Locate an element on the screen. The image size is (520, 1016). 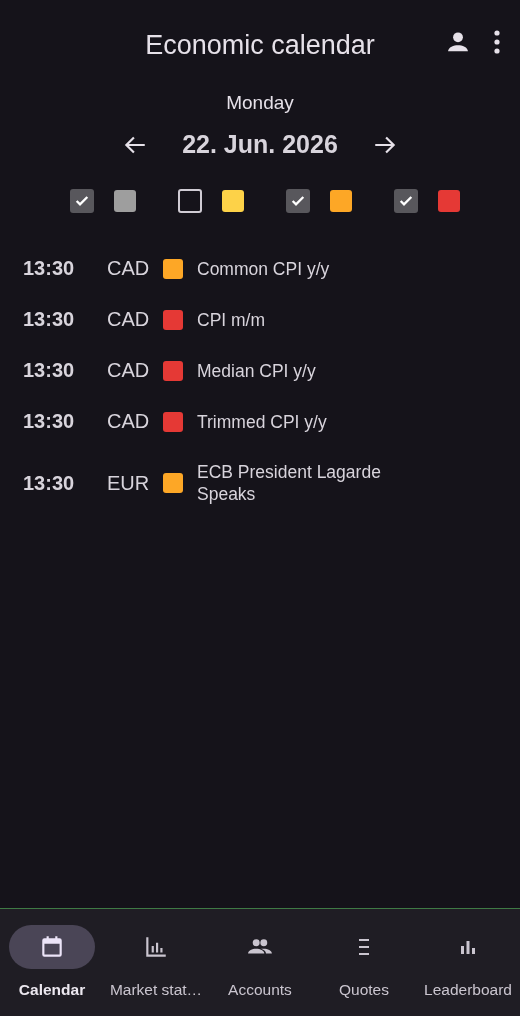
event-title: Median CPI y/y is located at coordinates (257, 370).